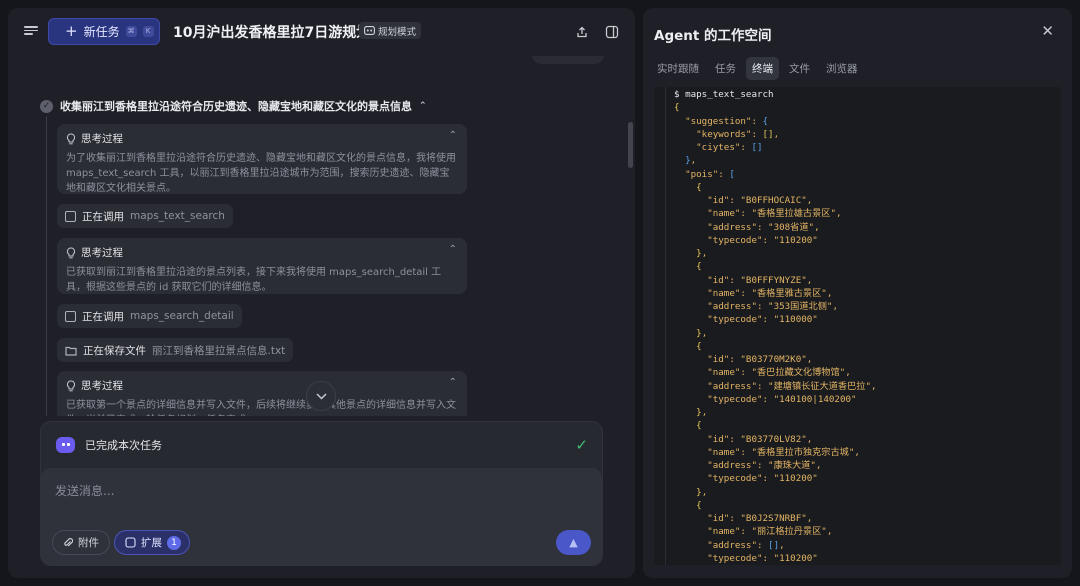  I want to click on tool-call-chip: 正在调用 maps_search_detail, so click(149, 316).